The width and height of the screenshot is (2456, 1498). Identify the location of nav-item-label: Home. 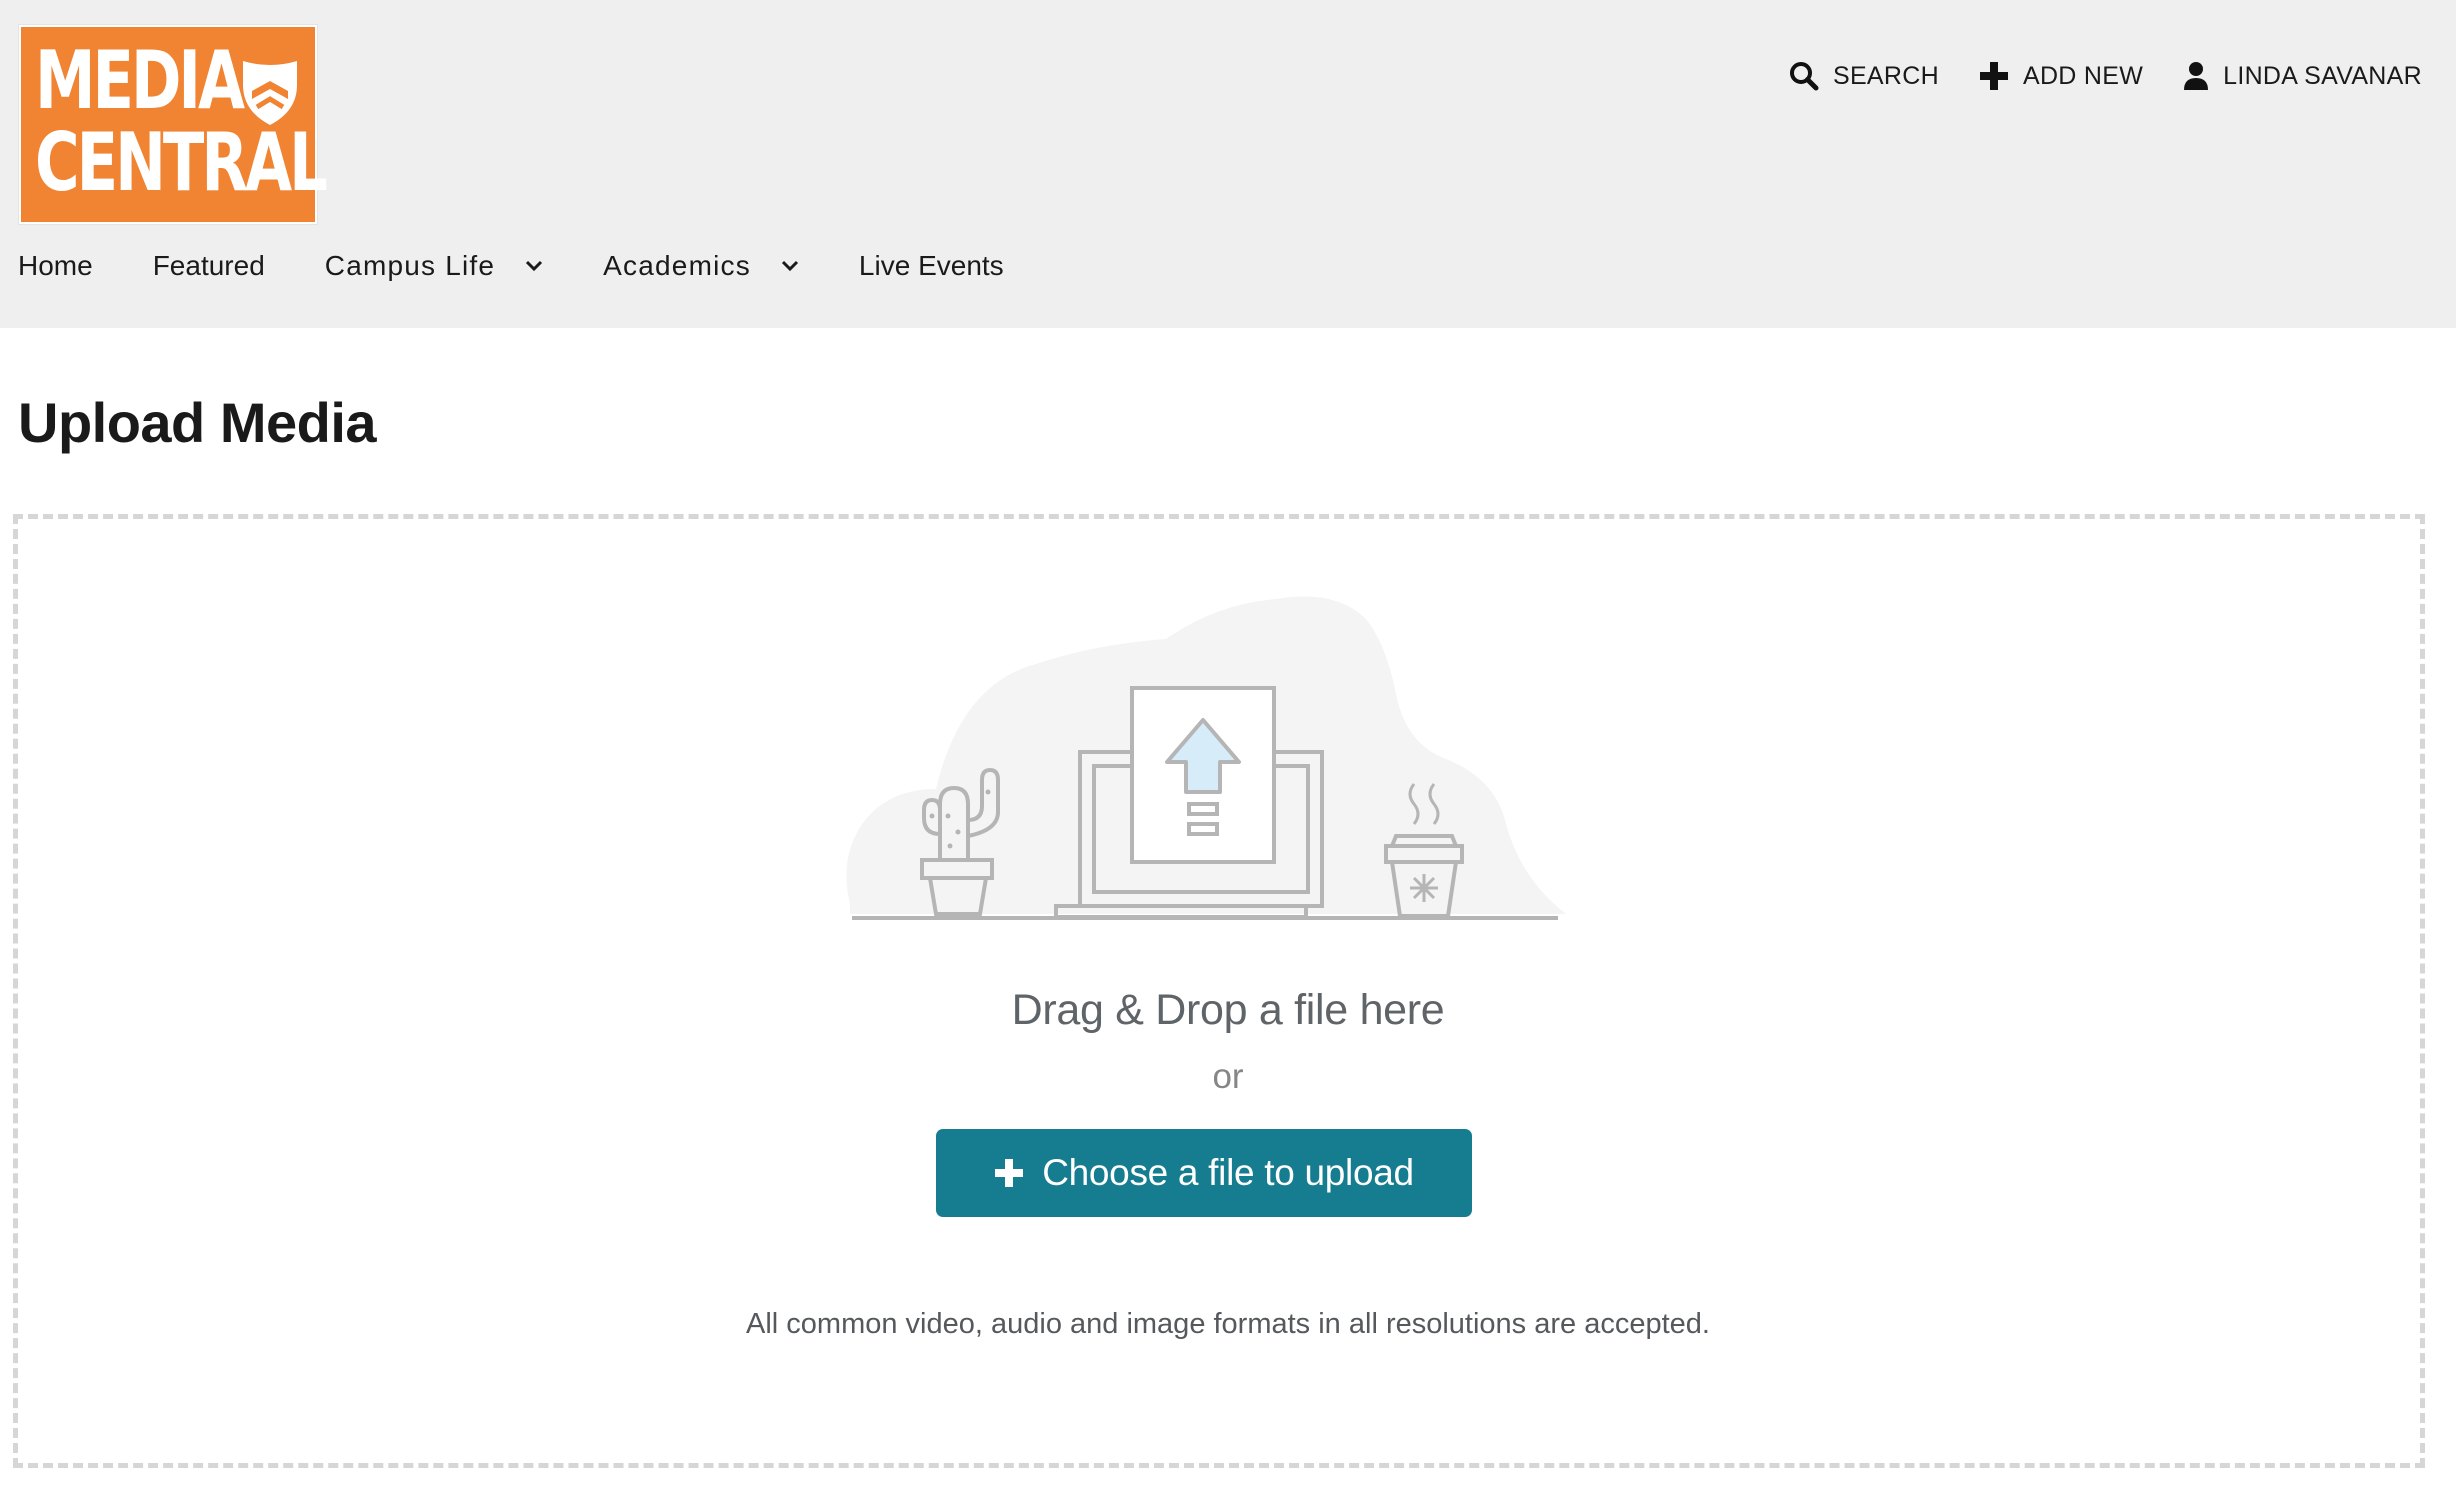
(55, 265).